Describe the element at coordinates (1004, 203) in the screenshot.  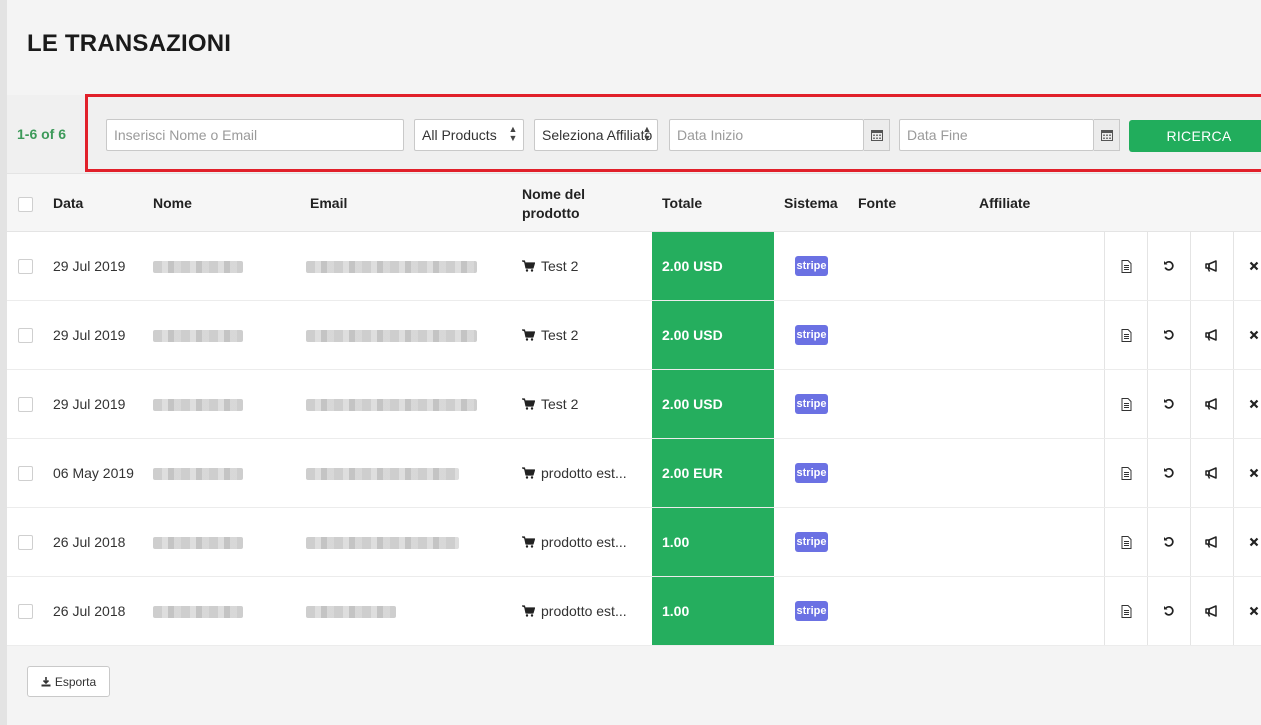
I see `header-affiliate: Affiliate` at that location.